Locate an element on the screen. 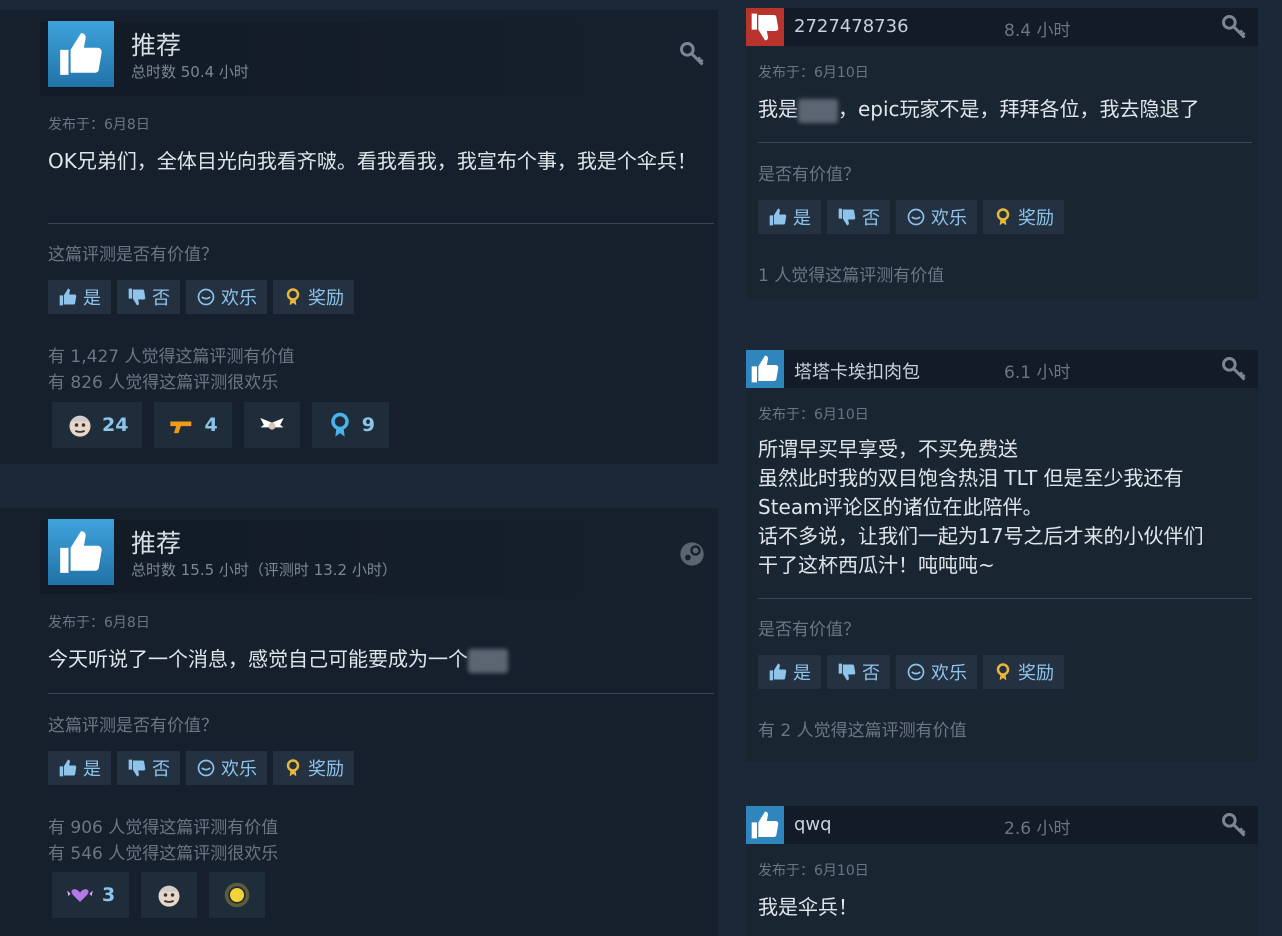  award-face: 24 is located at coordinates (97, 425).